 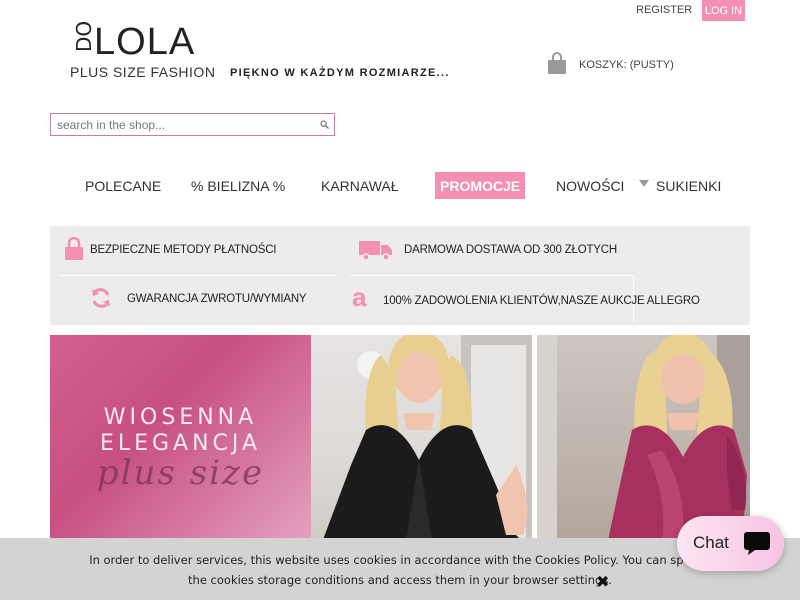 I want to click on search-icon, so click(x=324, y=124).